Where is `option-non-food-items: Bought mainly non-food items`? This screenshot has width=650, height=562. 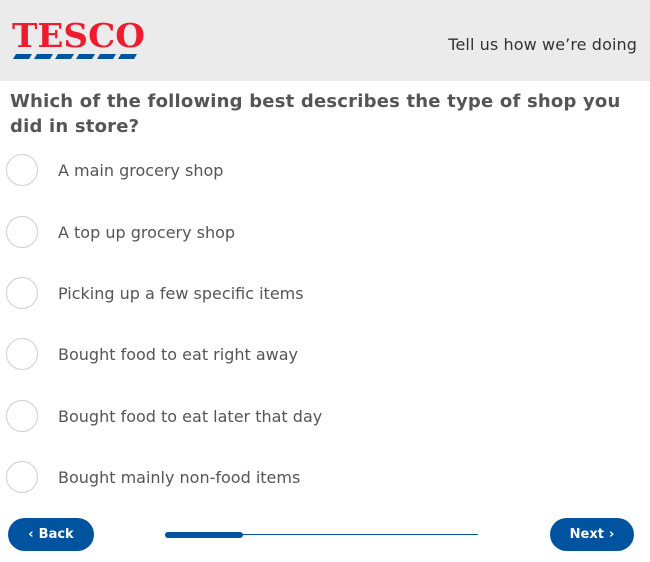 option-non-food-items: Bought mainly non-food items is located at coordinates (286, 477).